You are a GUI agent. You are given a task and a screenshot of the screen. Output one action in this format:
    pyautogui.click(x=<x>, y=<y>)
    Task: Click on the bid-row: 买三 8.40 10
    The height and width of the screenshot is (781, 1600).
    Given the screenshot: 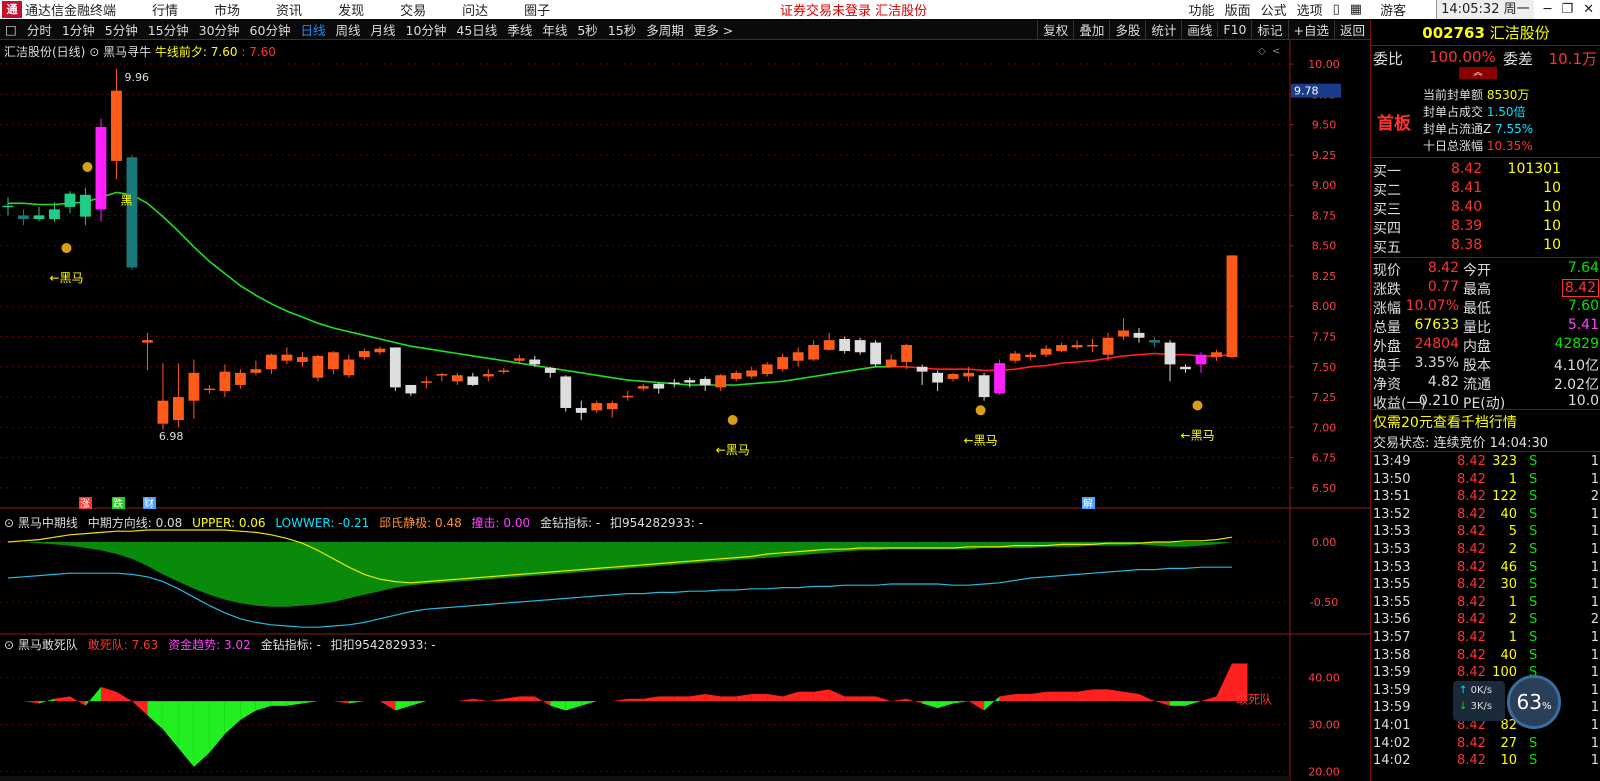 What is the action you would take?
    pyautogui.click(x=1485, y=208)
    